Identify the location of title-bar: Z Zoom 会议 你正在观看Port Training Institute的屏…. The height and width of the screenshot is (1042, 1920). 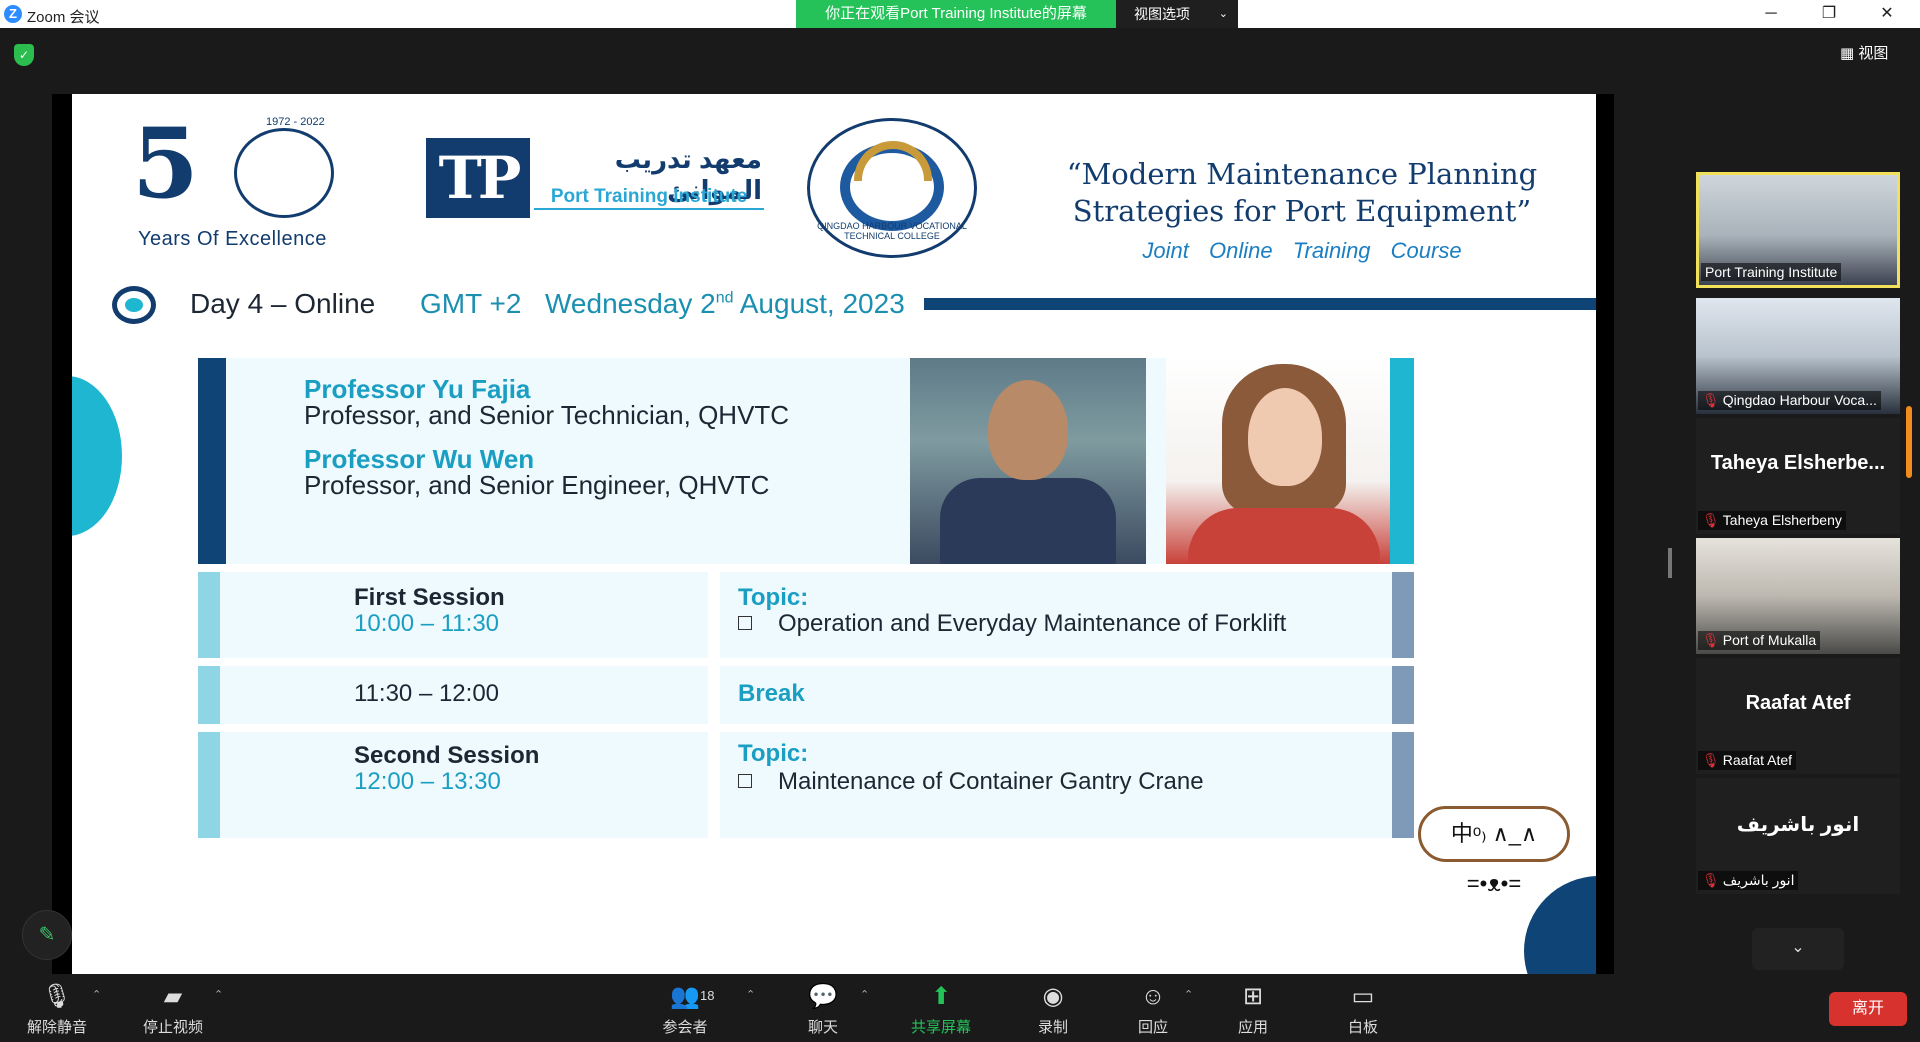
(960, 14).